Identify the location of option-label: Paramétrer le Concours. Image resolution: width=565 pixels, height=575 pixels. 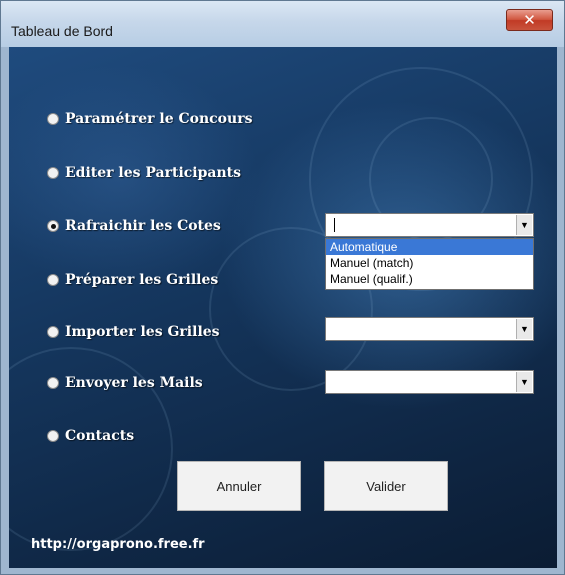
(159, 119).